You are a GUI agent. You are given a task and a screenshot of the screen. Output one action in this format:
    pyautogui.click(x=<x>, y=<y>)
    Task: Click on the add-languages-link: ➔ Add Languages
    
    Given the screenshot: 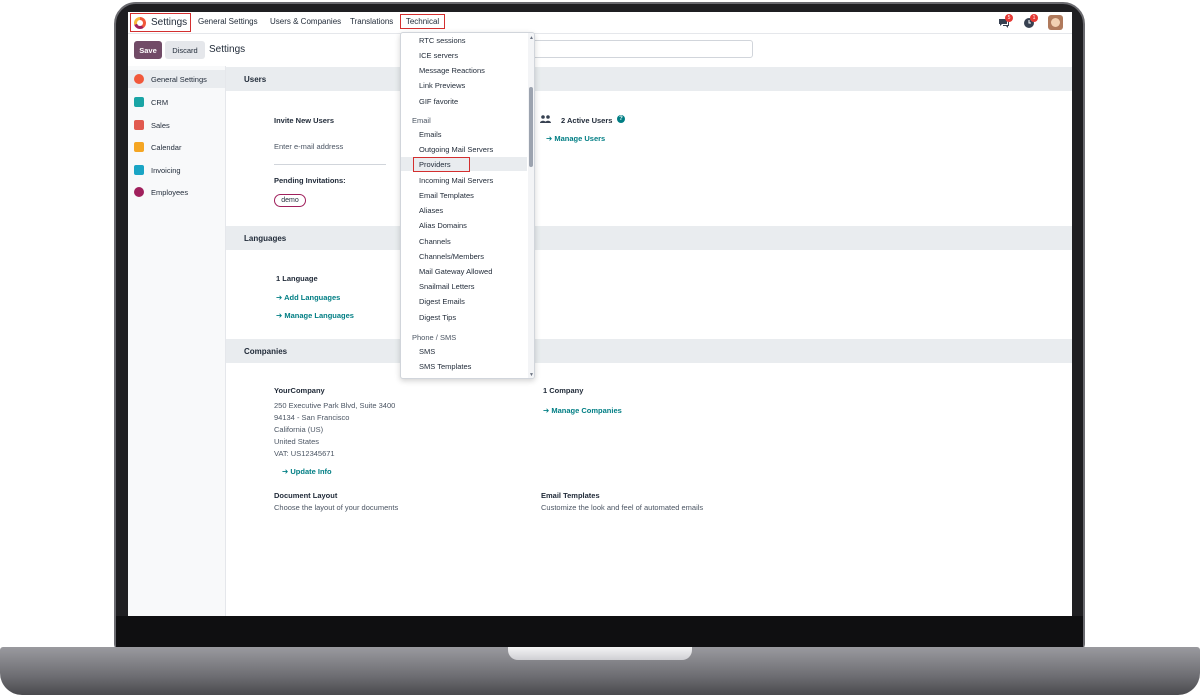 What is the action you would take?
    pyautogui.click(x=308, y=297)
    